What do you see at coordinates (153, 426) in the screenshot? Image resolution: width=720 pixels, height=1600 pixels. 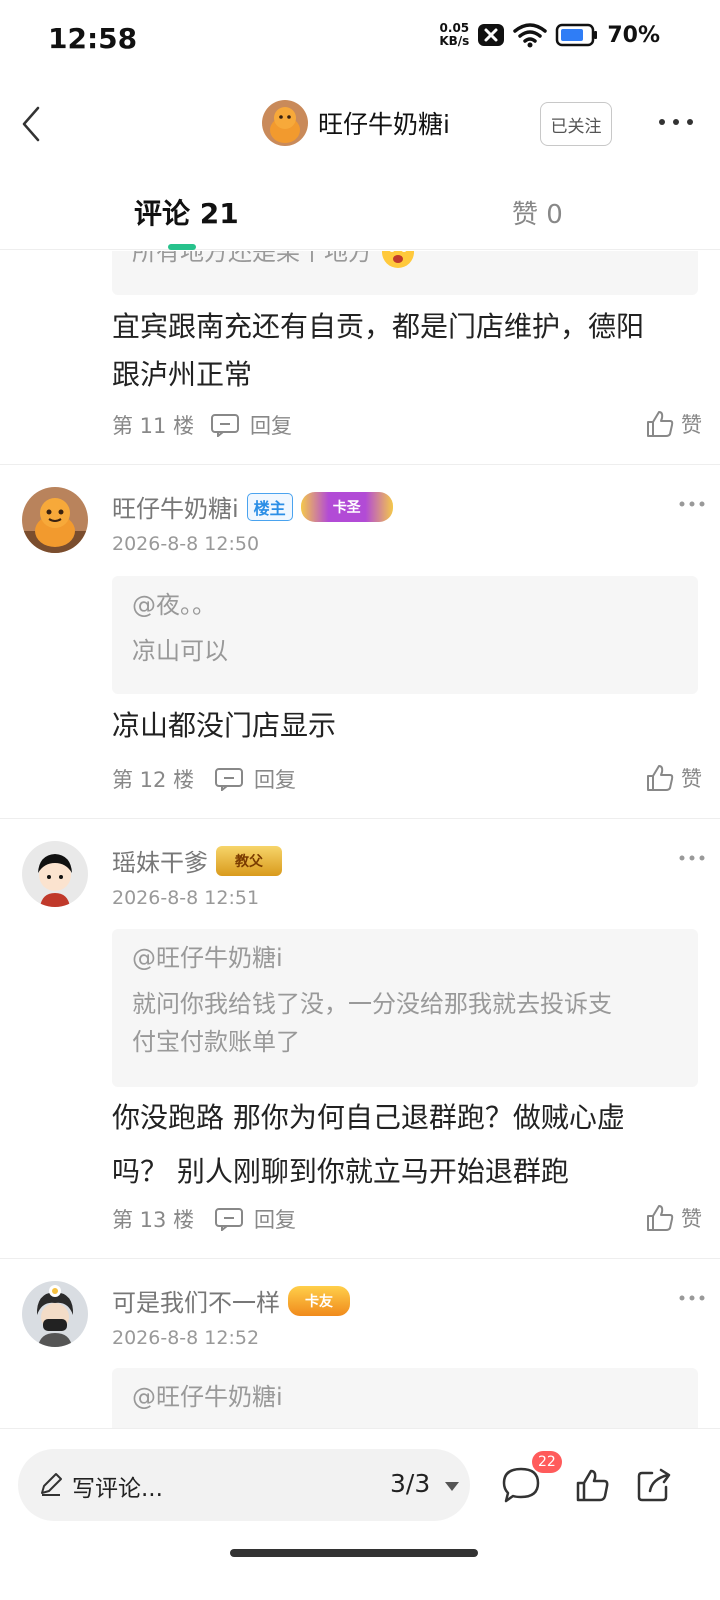 I see `floor-number: 第 11 楼` at bounding box center [153, 426].